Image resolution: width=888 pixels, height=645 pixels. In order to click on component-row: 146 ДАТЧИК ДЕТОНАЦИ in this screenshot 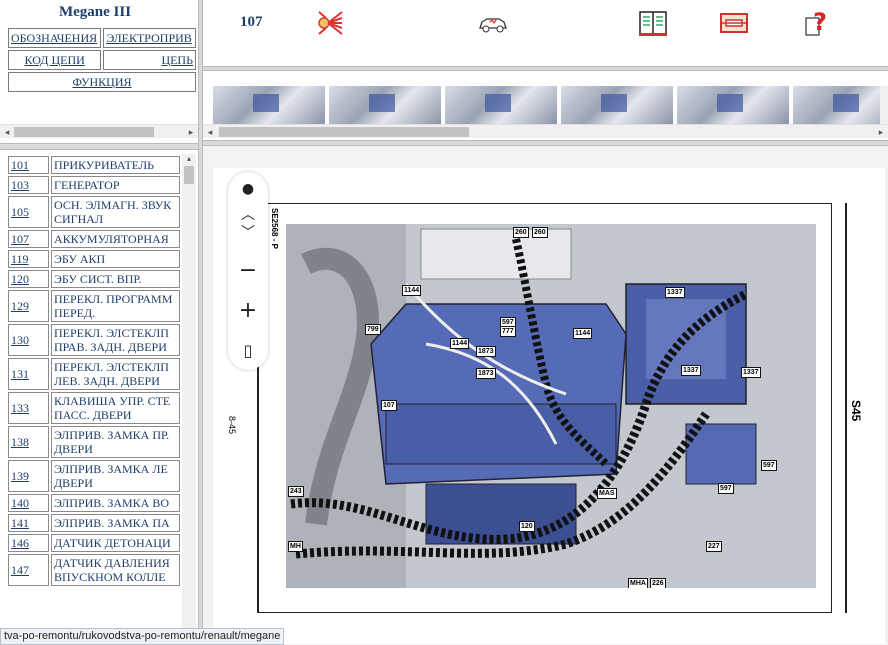, I will do `click(94, 543)`.